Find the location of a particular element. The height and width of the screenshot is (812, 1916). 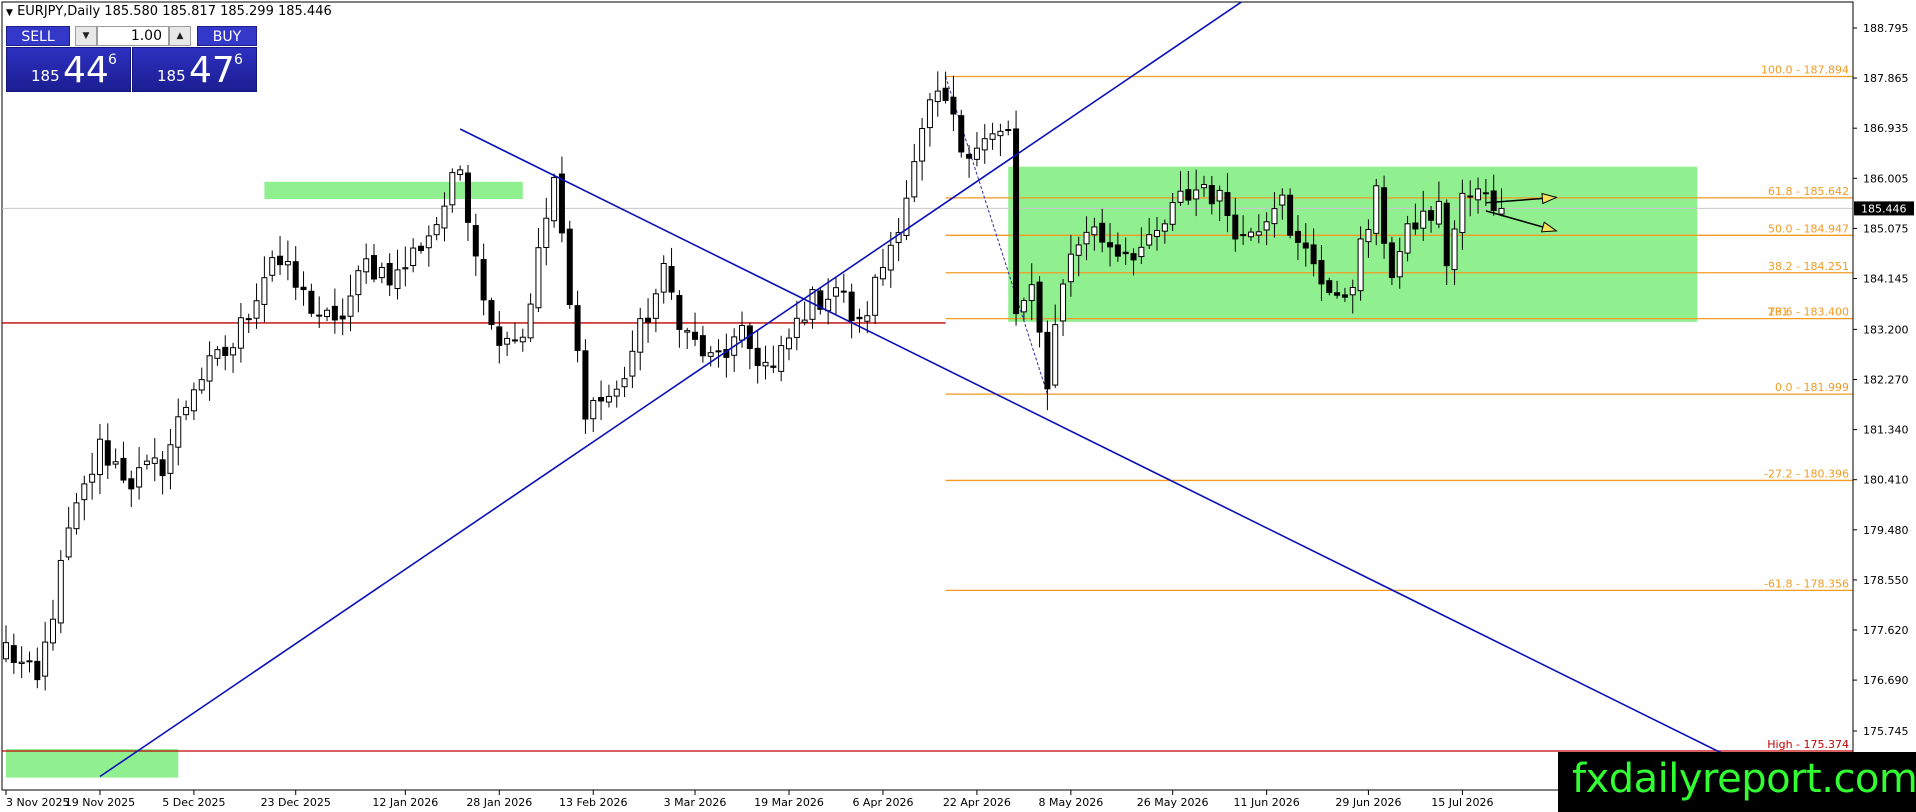

tp-label: TP1 is located at coordinates (1777, 312).